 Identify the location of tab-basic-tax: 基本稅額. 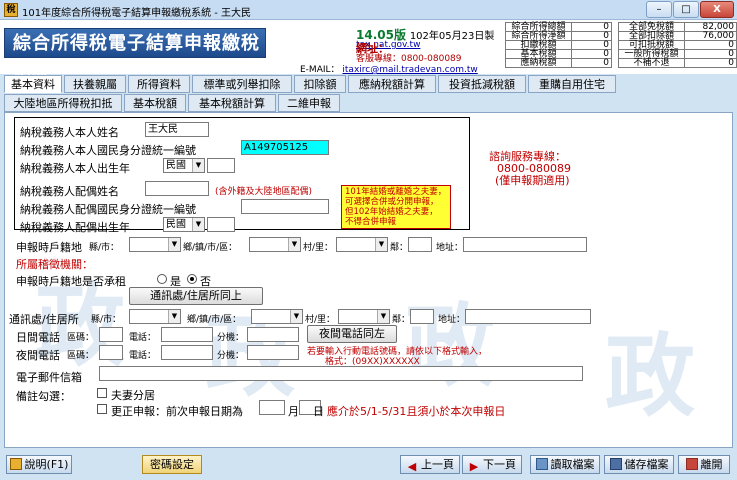
(155, 103).